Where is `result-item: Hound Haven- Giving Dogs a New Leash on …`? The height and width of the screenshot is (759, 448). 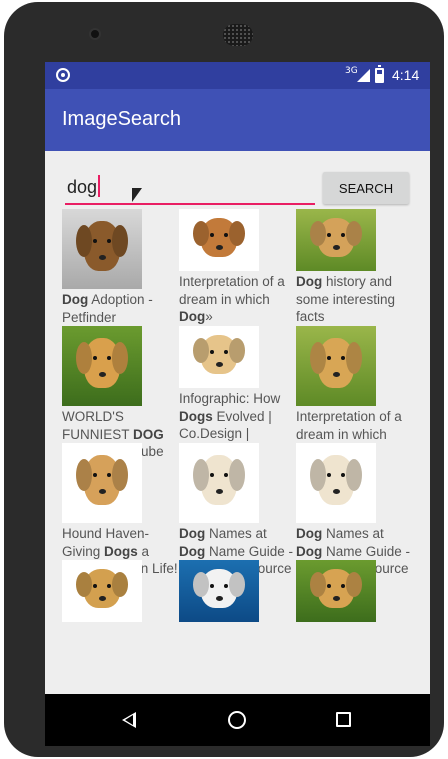 result-item: Hound Haven- Giving Dogs a New Leash on … is located at coordinates (120, 510).